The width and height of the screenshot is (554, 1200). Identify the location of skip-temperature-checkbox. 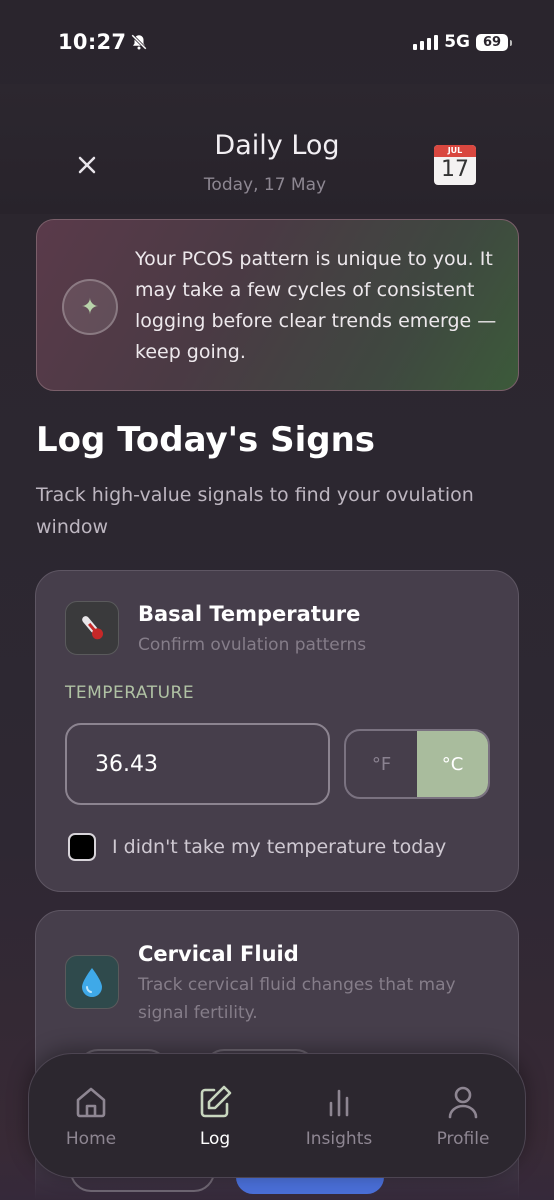
(82, 847).